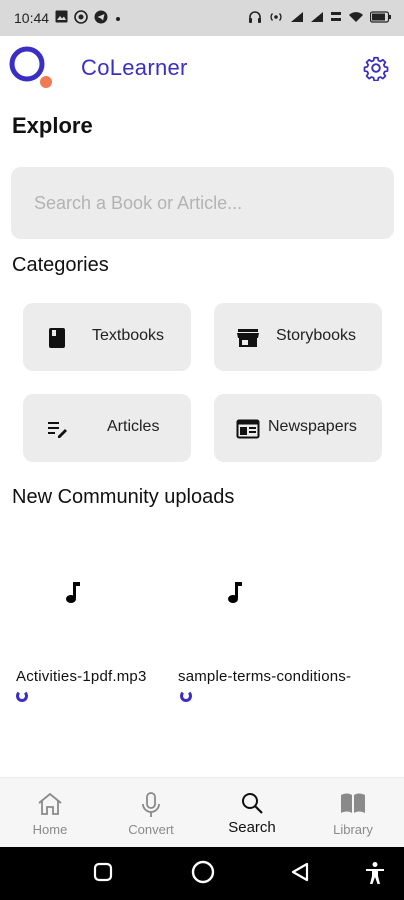 The width and height of the screenshot is (404, 900). Describe the element at coordinates (123, 497) in the screenshot. I see `uploads-heading: New Community uploads` at that location.